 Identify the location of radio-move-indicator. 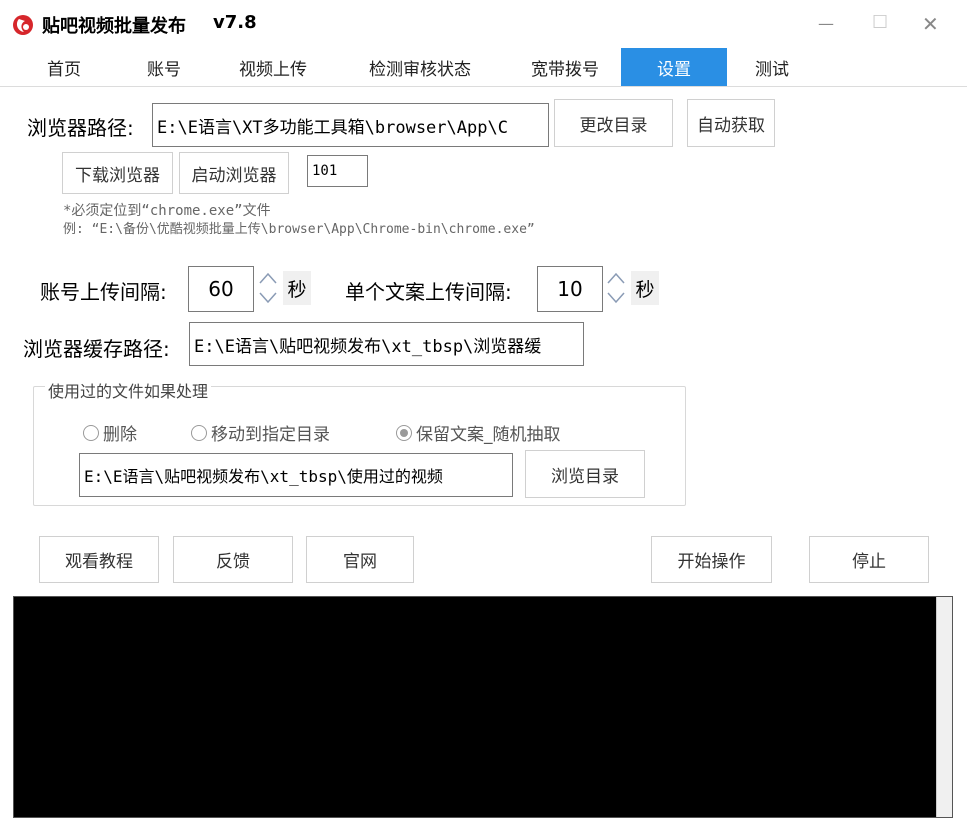
(199, 432).